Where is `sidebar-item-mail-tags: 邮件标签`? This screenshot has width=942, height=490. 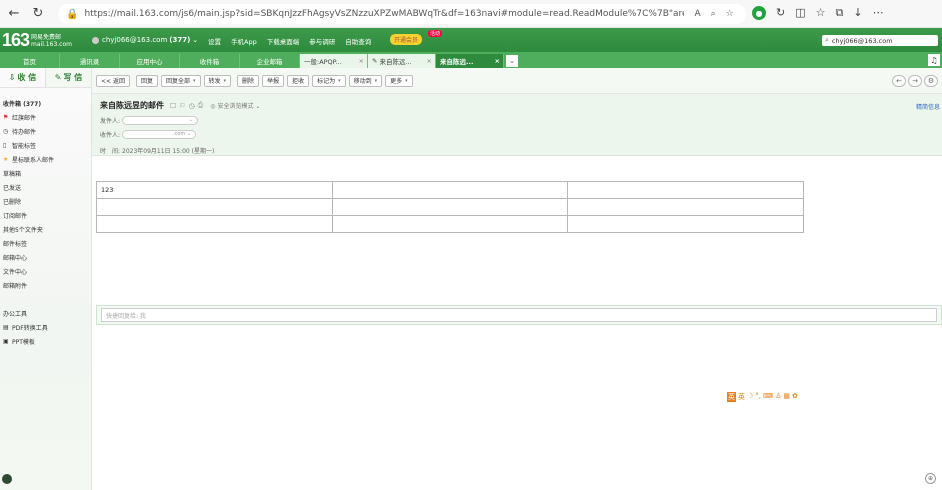 sidebar-item-mail-tags: 邮件标签 is located at coordinates (45, 243).